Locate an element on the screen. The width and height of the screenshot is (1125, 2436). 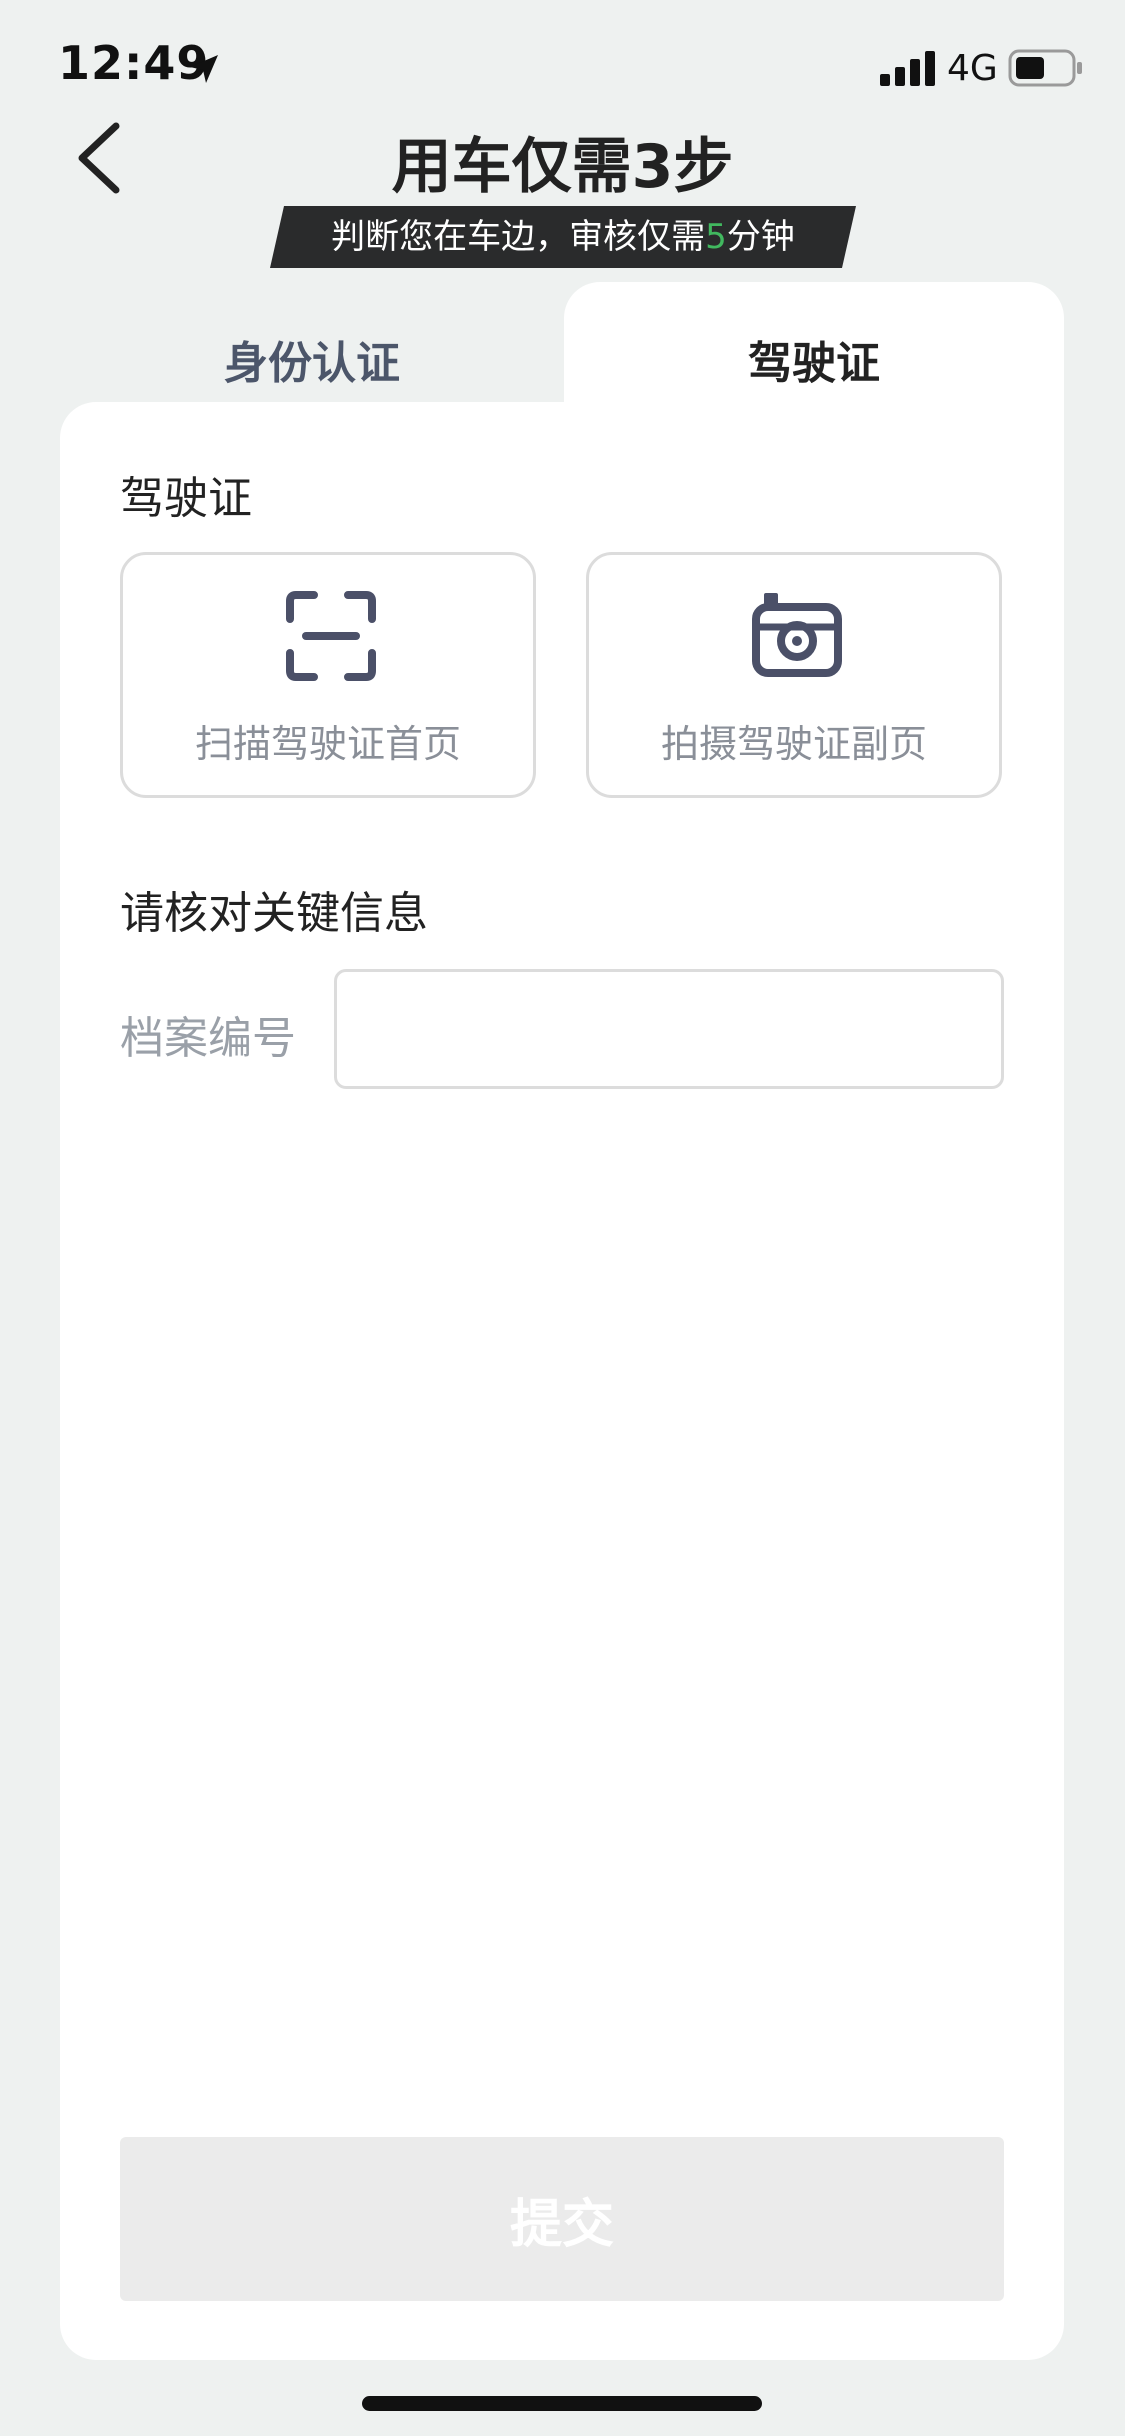
duration-banner: 判断您在车边，审核仅需5分钟 is located at coordinates (563, 237).